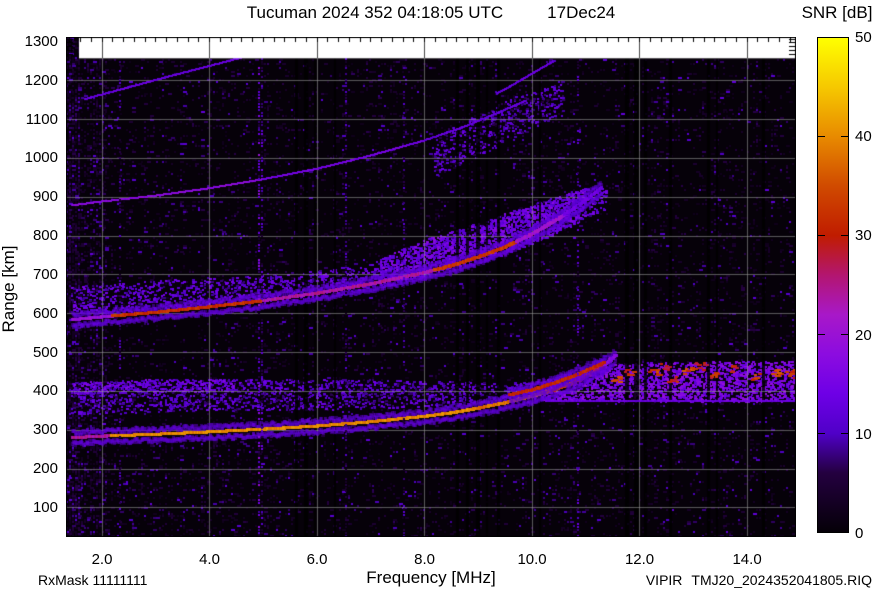 Image resolution: width=884 pixels, height=595 pixels. Describe the element at coordinates (837, 12) in the screenshot. I see `colorbar-title: SNR [dB]` at that location.